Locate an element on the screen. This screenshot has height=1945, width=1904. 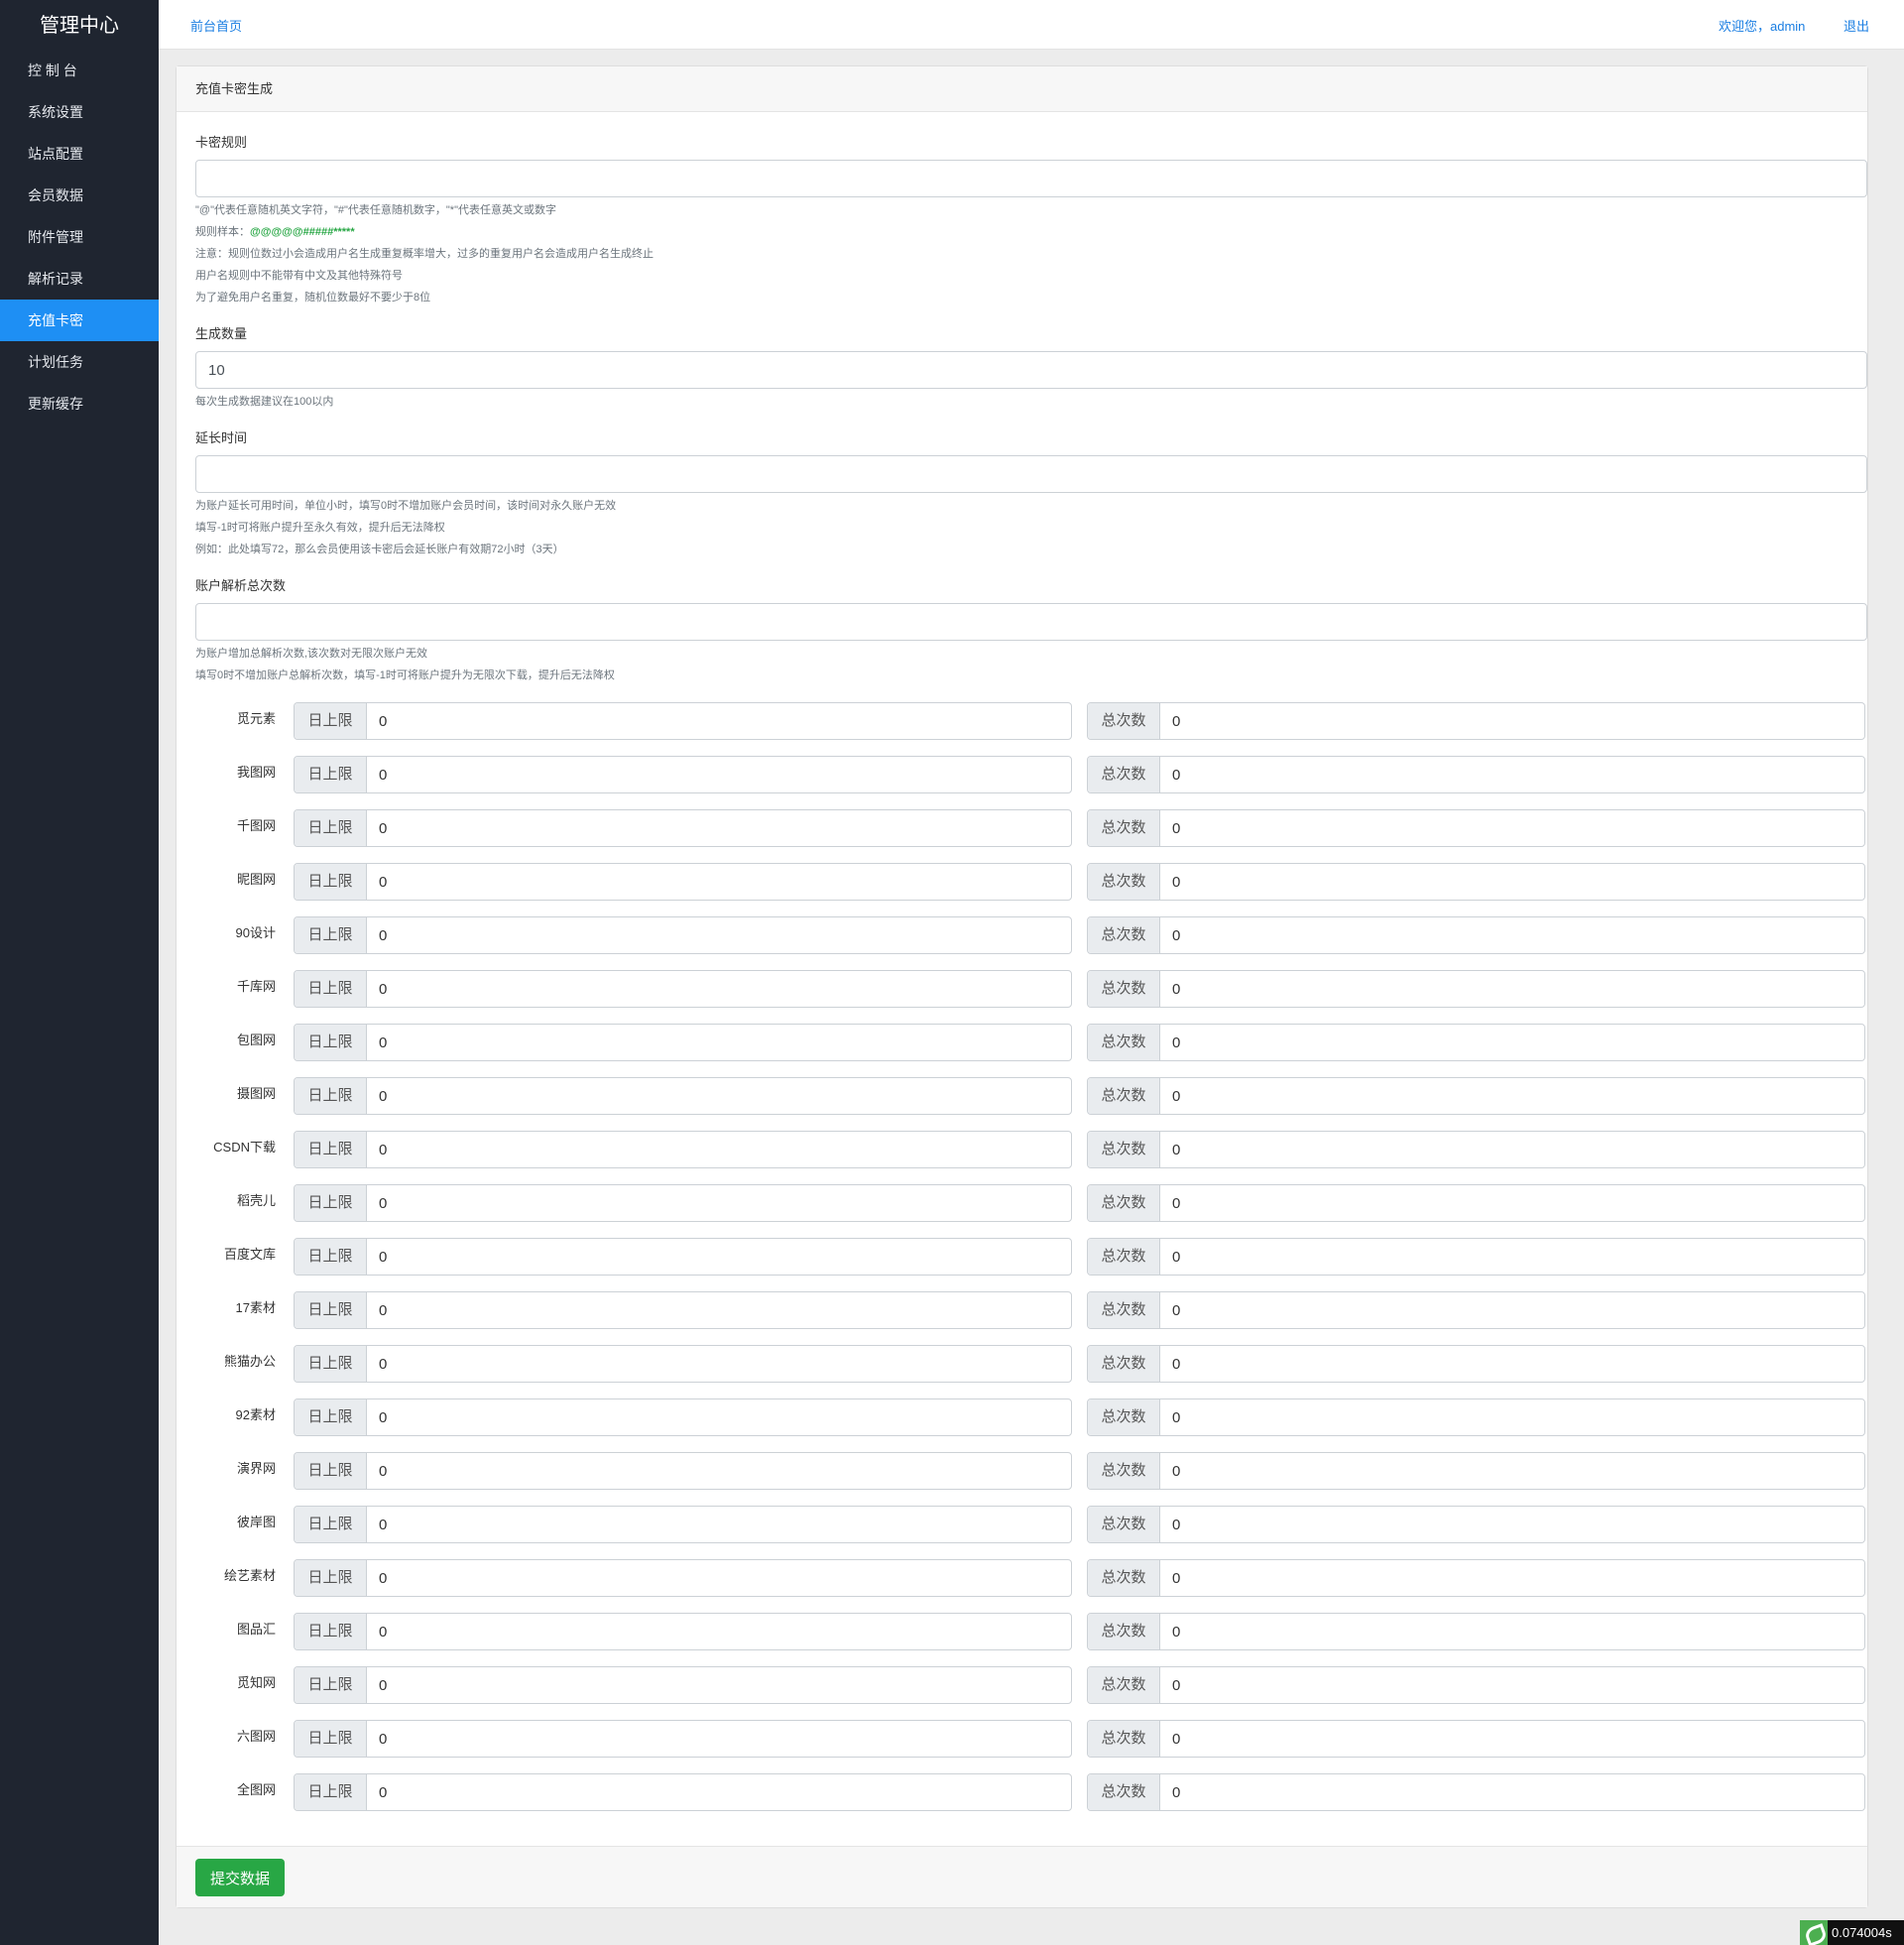
frontend-home-link: 前台首页 is located at coordinates (216, 25).